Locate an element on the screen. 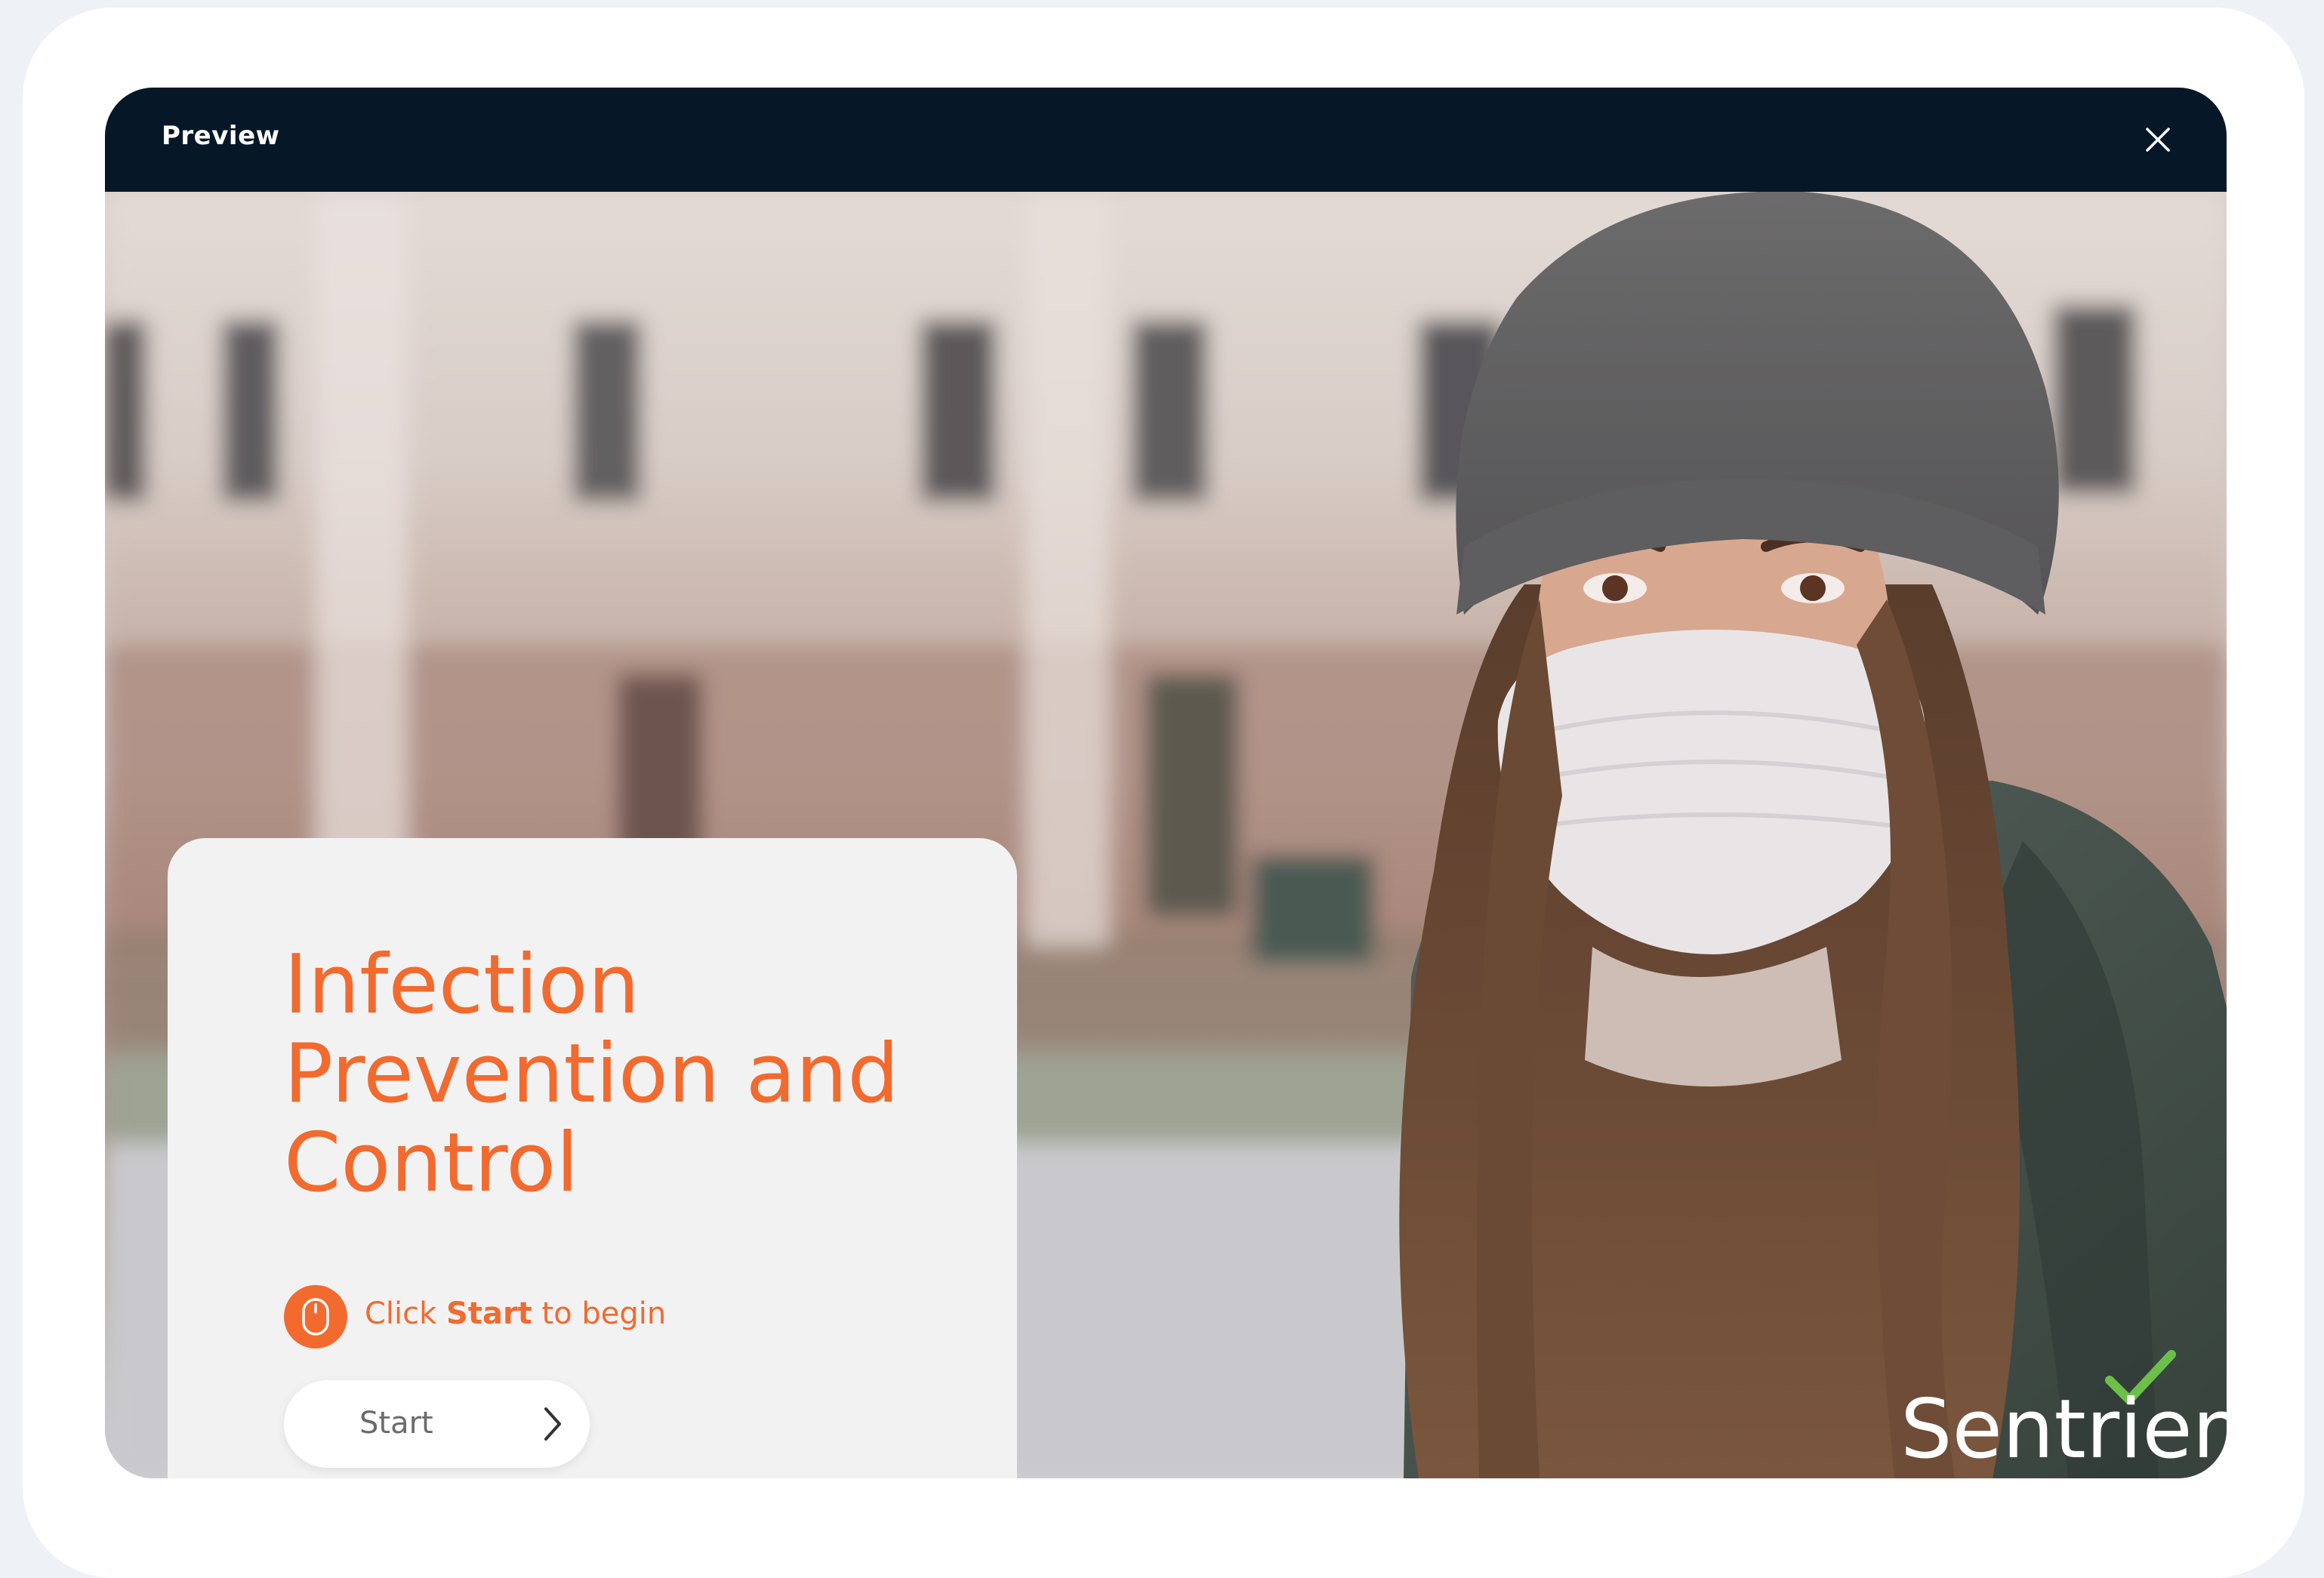 The image size is (2324, 1578). instruction-prefix: Click is located at coordinates (401, 1313).